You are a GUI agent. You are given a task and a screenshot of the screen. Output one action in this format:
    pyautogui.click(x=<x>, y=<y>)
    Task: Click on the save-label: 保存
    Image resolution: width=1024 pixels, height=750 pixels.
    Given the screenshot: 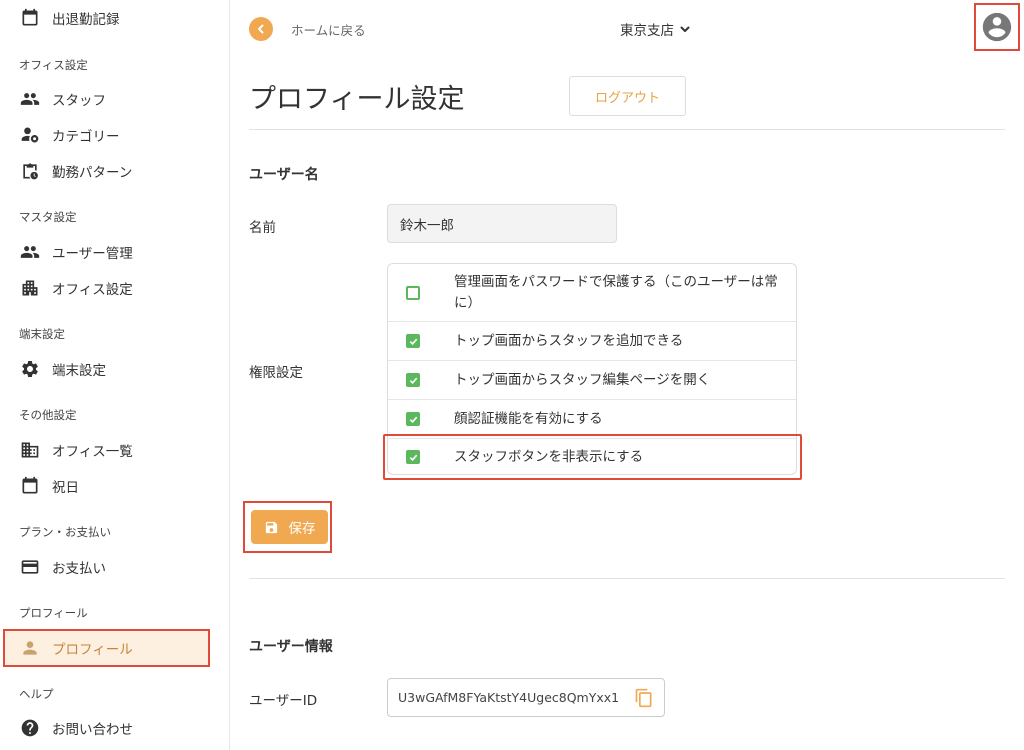 What is the action you would take?
    pyautogui.click(x=302, y=529)
    